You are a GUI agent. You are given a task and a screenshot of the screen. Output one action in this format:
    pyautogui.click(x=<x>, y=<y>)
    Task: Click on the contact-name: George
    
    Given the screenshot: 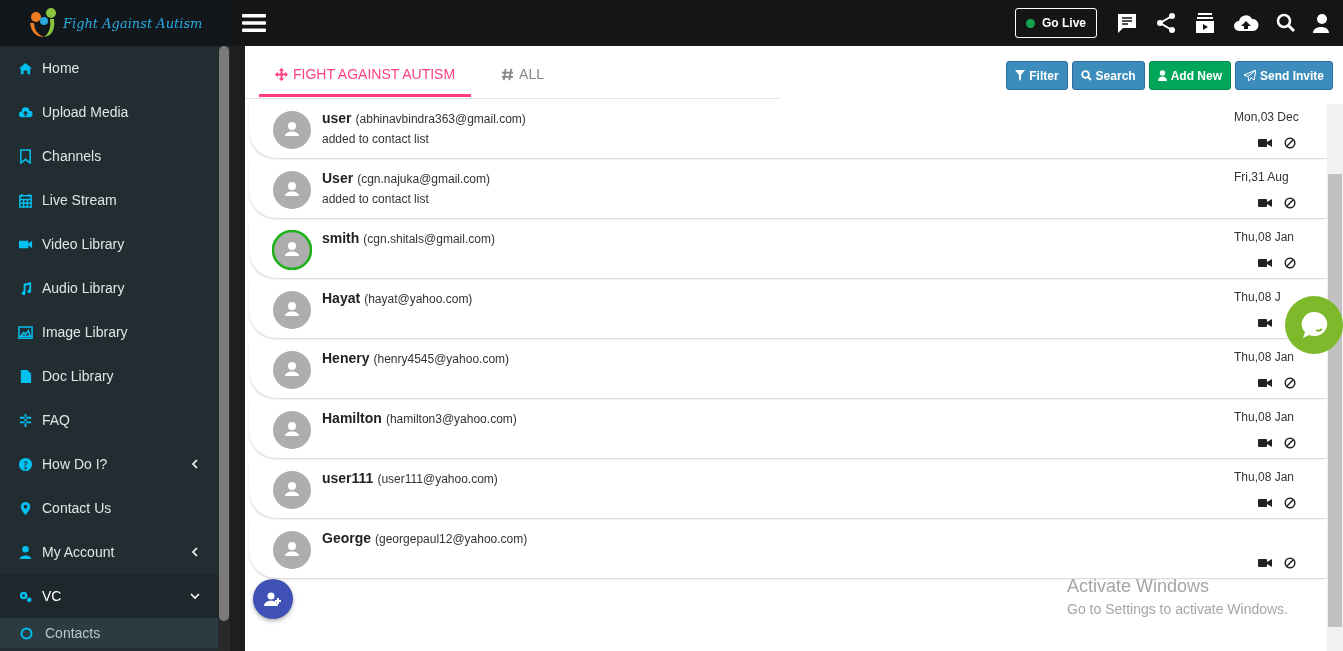 What is the action you would take?
    pyautogui.click(x=346, y=538)
    